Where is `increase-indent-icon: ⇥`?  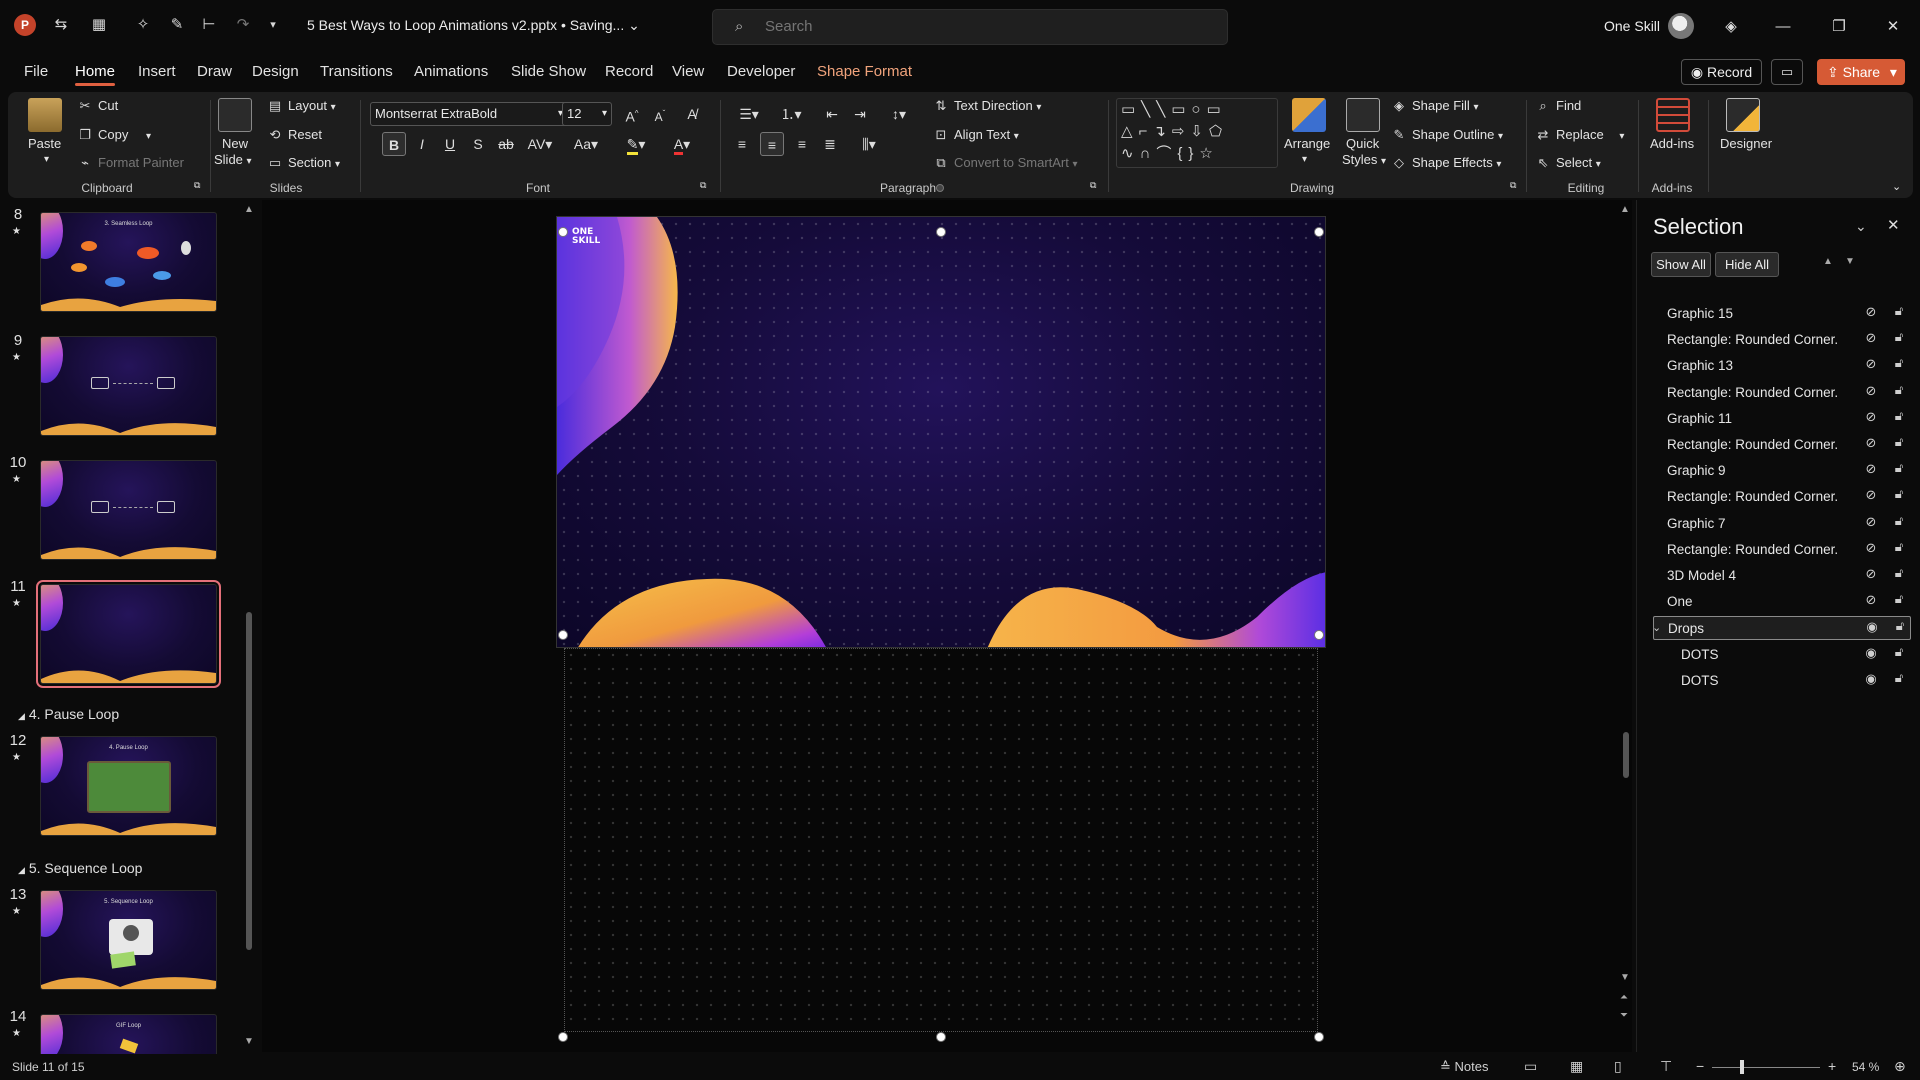 increase-indent-icon: ⇥ is located at coordinates (860, 114).